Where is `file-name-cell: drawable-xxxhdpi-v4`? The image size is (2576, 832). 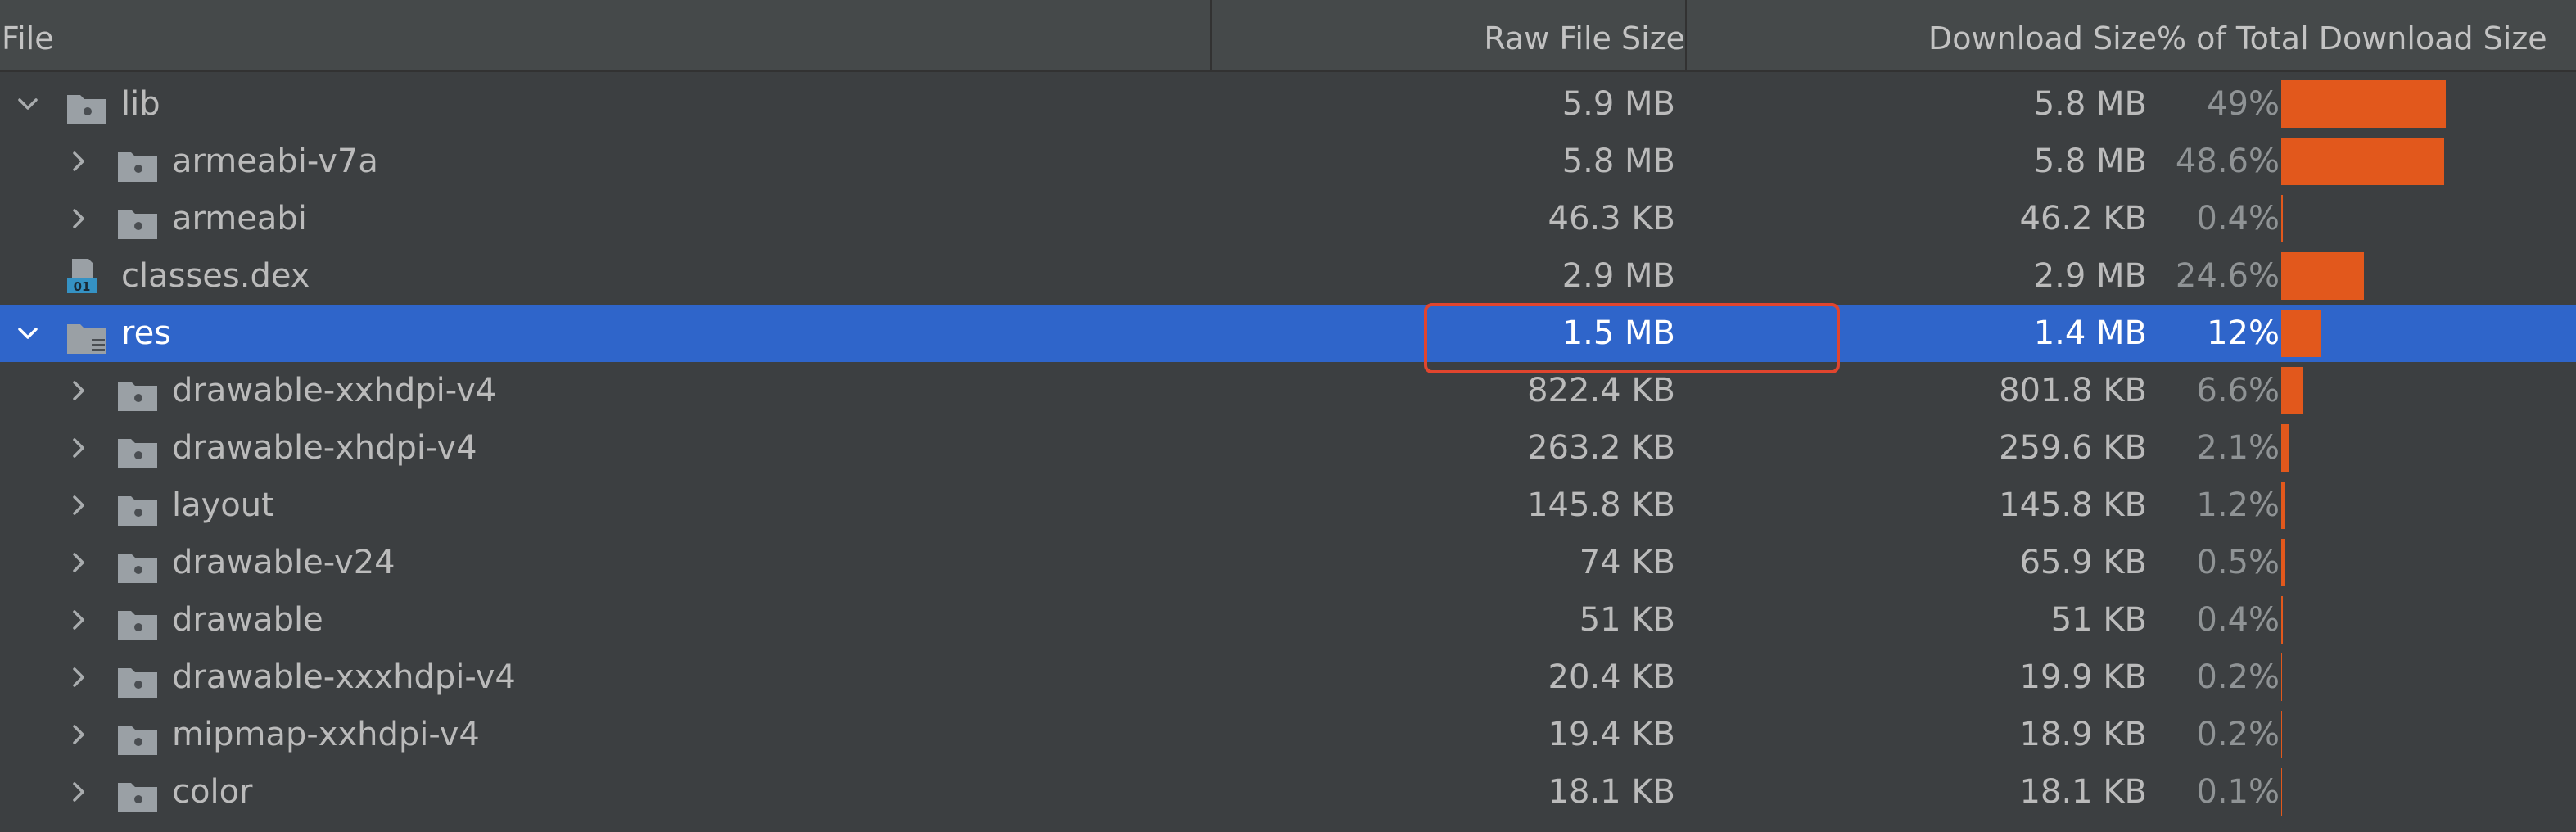 file-name-cell: drawable-xxxhdpi-v4 is located at coordinates (605, 677).